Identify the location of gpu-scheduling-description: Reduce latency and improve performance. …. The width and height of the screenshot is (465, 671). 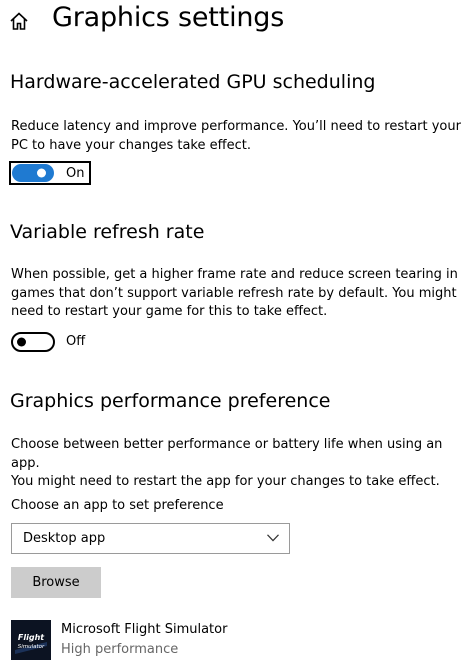
(236, 136).